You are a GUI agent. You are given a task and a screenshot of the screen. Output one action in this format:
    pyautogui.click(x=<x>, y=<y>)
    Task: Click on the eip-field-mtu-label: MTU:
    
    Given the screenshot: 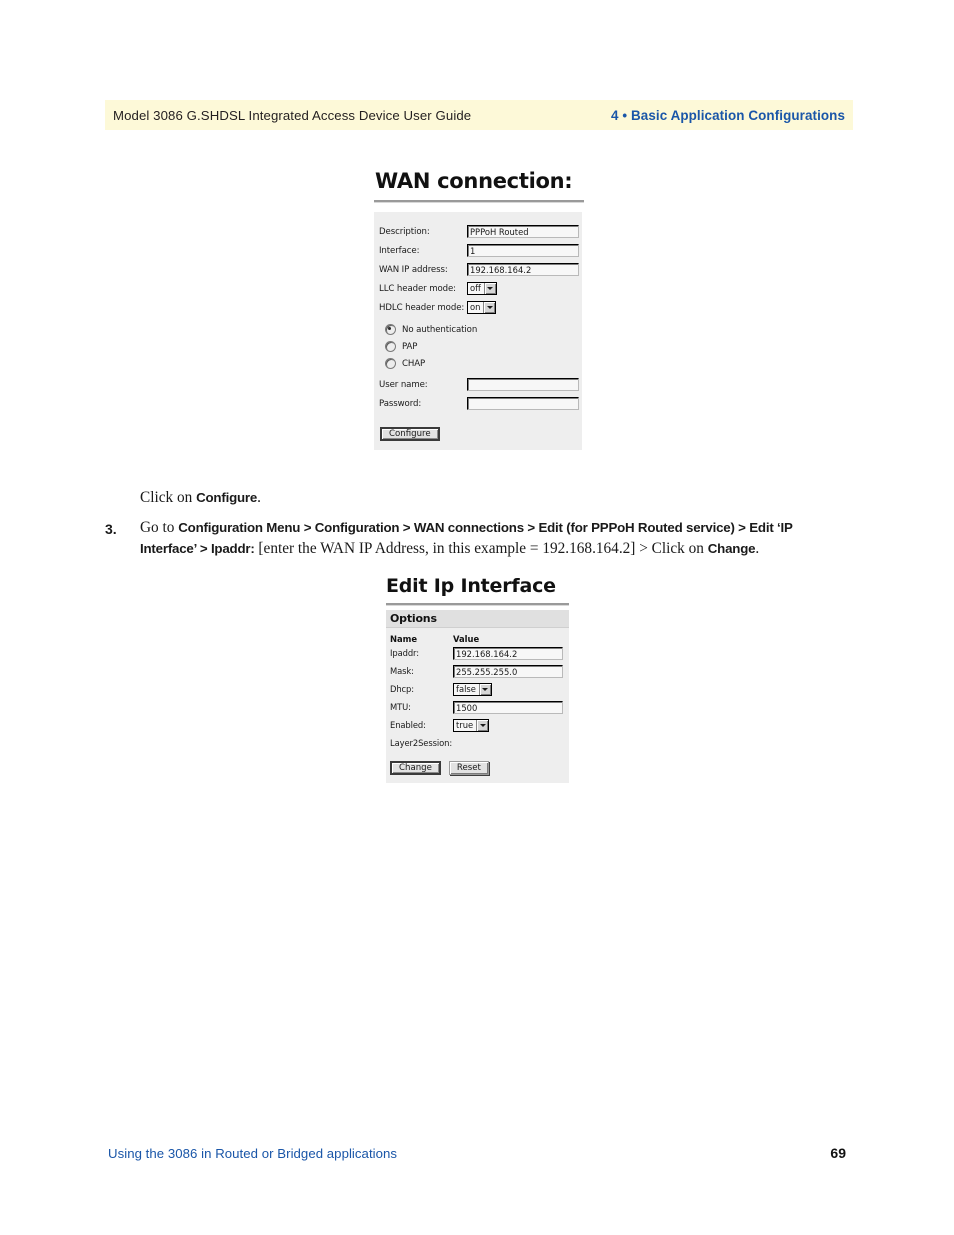 What is the action you would take?
    pyautogui.click(x=400, y=707)
    